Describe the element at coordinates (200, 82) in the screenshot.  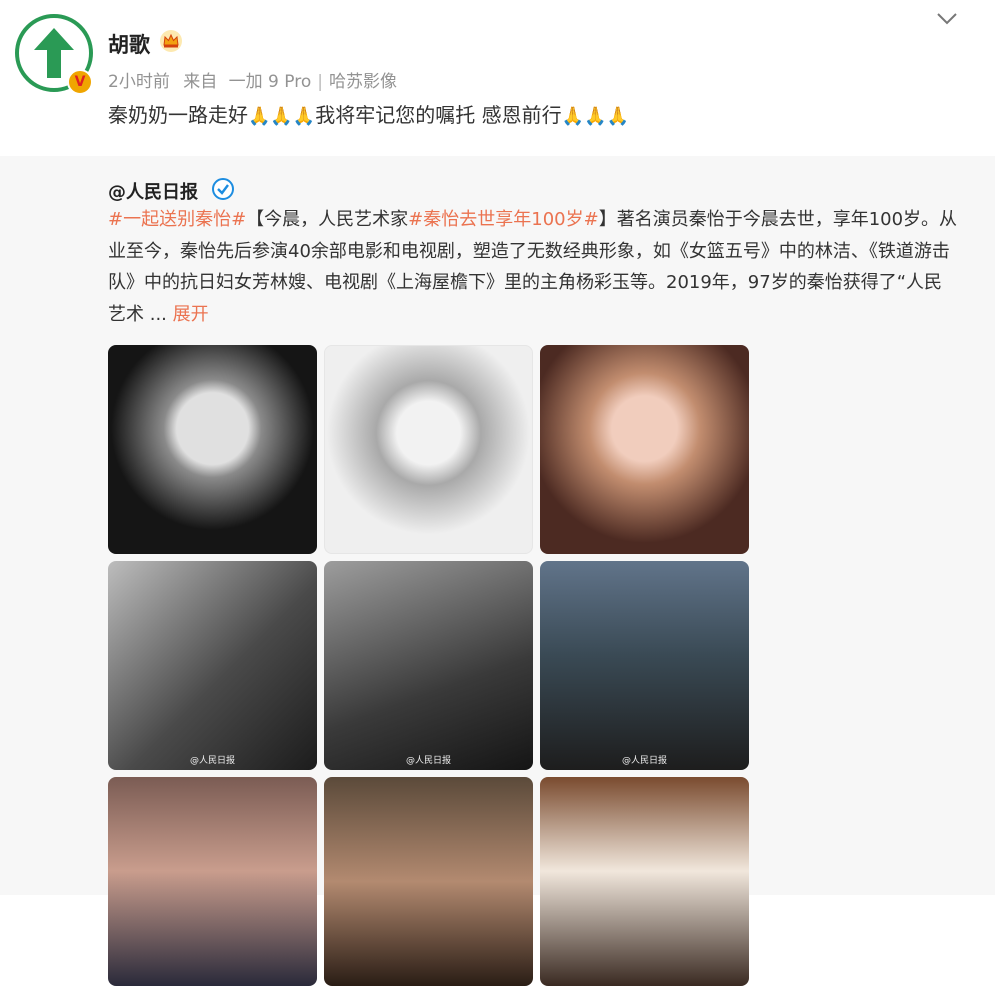
I see `source-prefix: 来自` at that location.